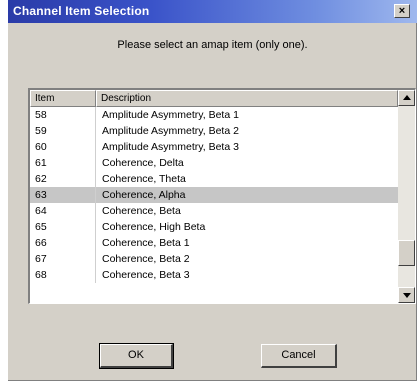 This screenshot has width=417, height=383. I want to click on row-description: Coherence, Beta 3, so click(146, 275).